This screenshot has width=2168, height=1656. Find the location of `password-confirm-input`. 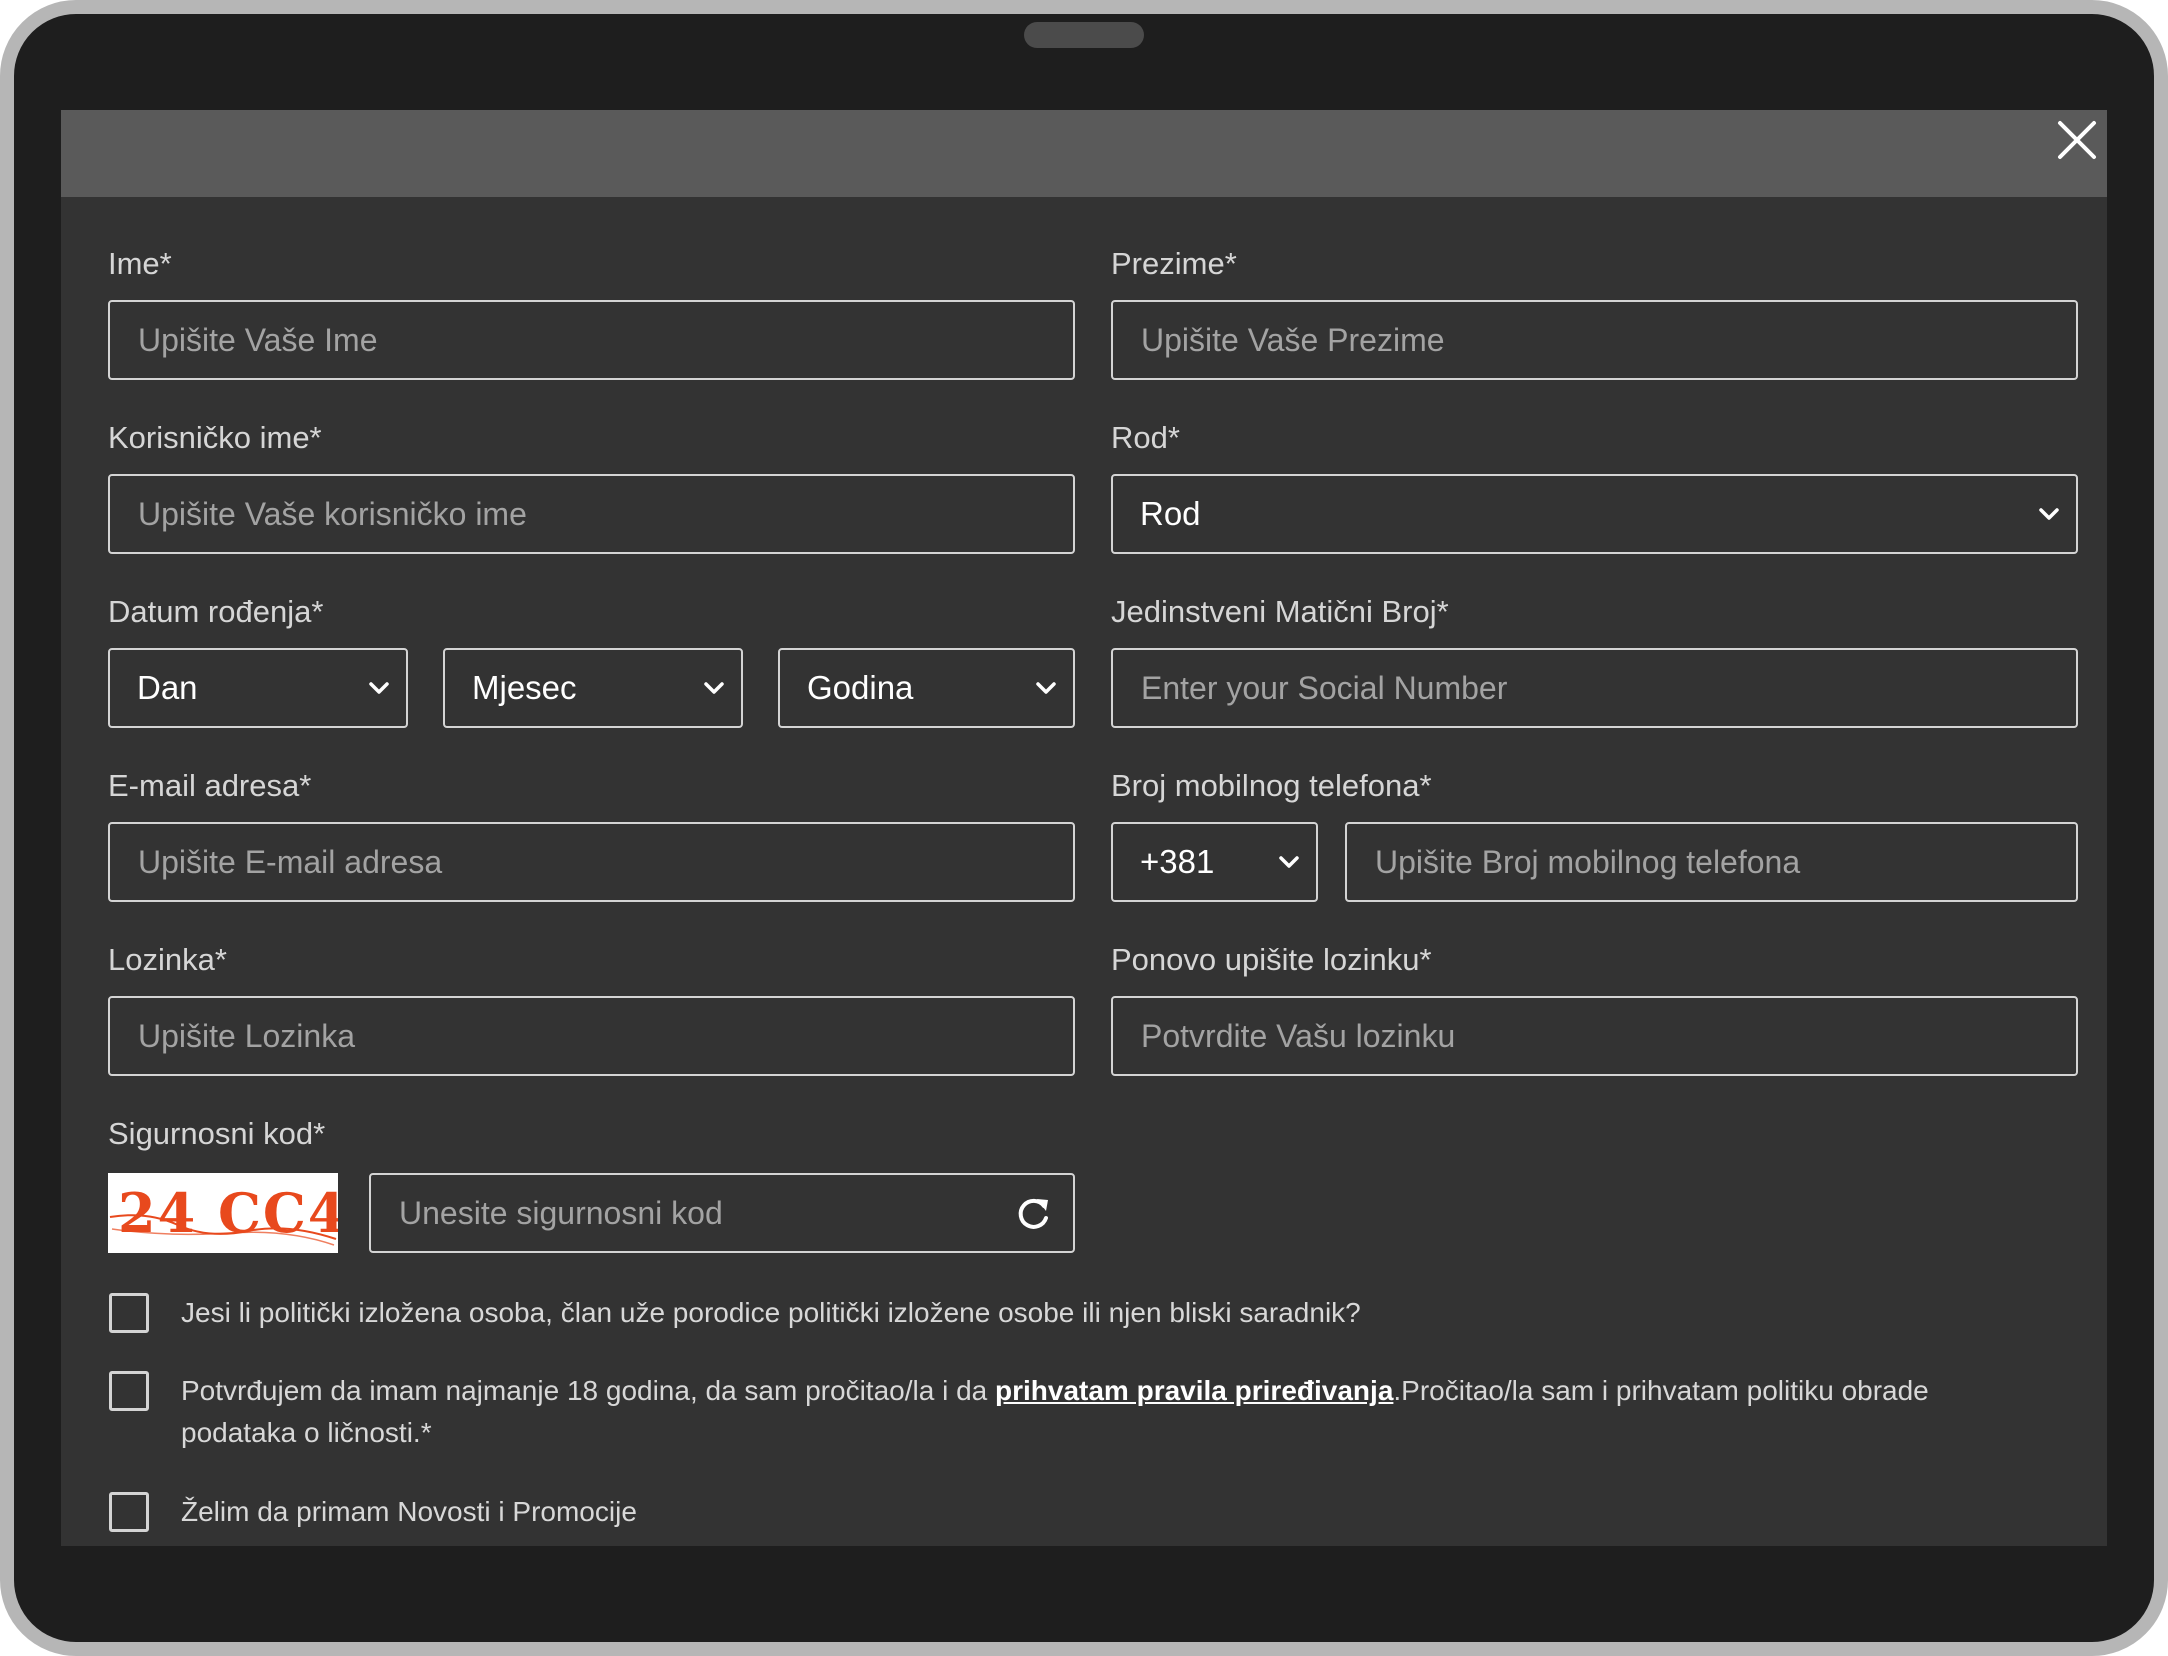

password-confirm-input is located at coordinates (1594, 1036).